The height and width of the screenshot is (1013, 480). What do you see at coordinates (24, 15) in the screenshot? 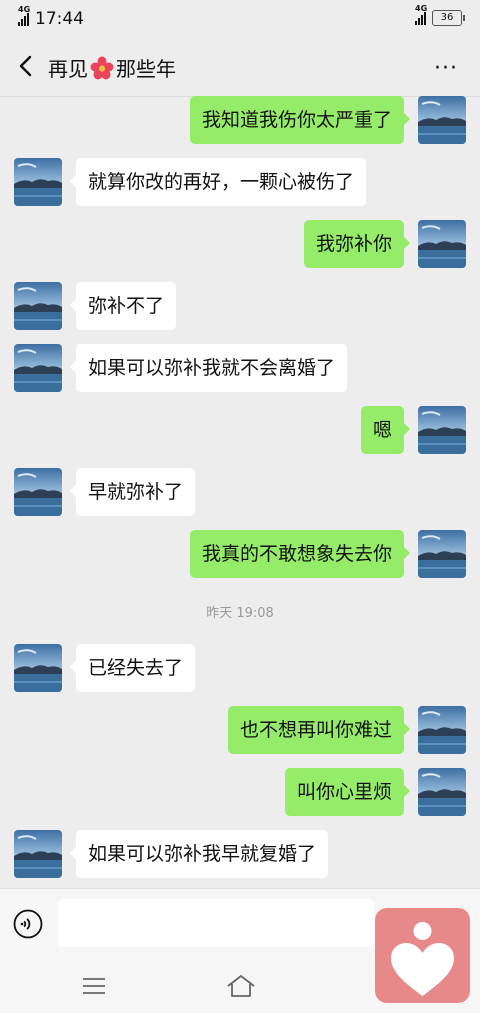
I see `signal-icon: 4G` at bounding box center [24, 15].